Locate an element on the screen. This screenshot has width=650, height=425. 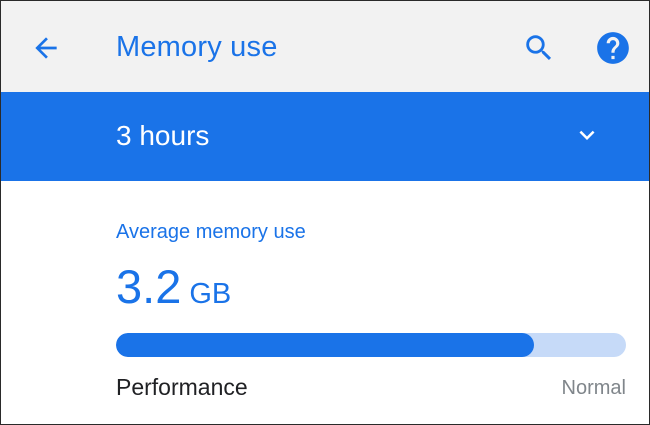
help-button is located at coordinates (613, 48).